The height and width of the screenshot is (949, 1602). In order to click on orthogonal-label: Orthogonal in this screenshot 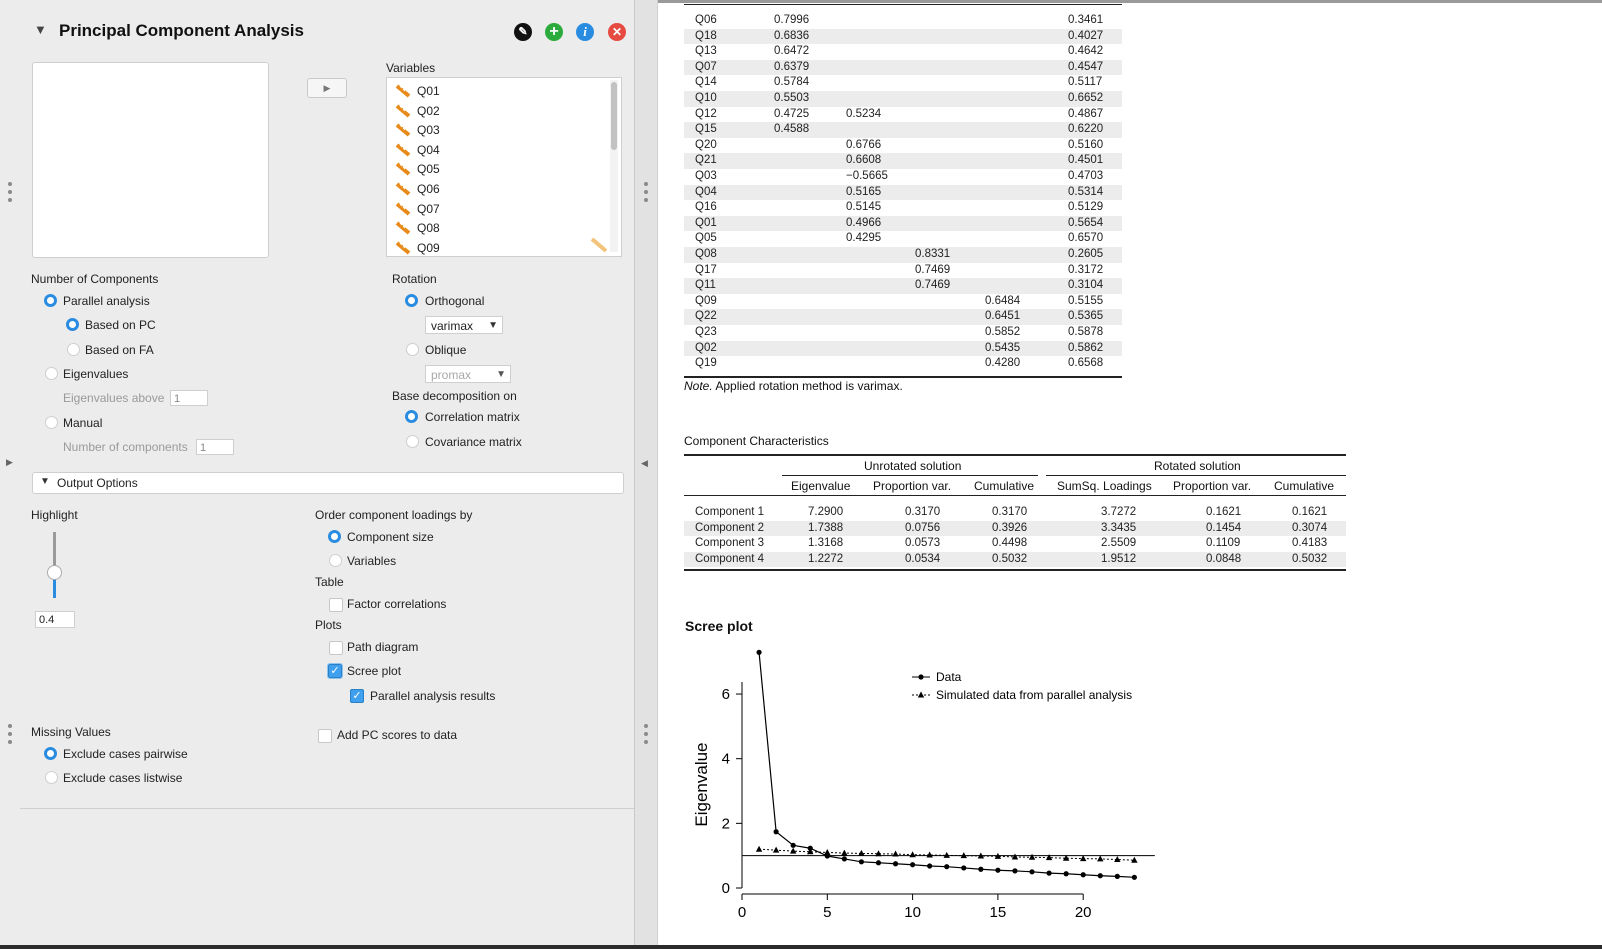, I will do `click(455, 301)`.